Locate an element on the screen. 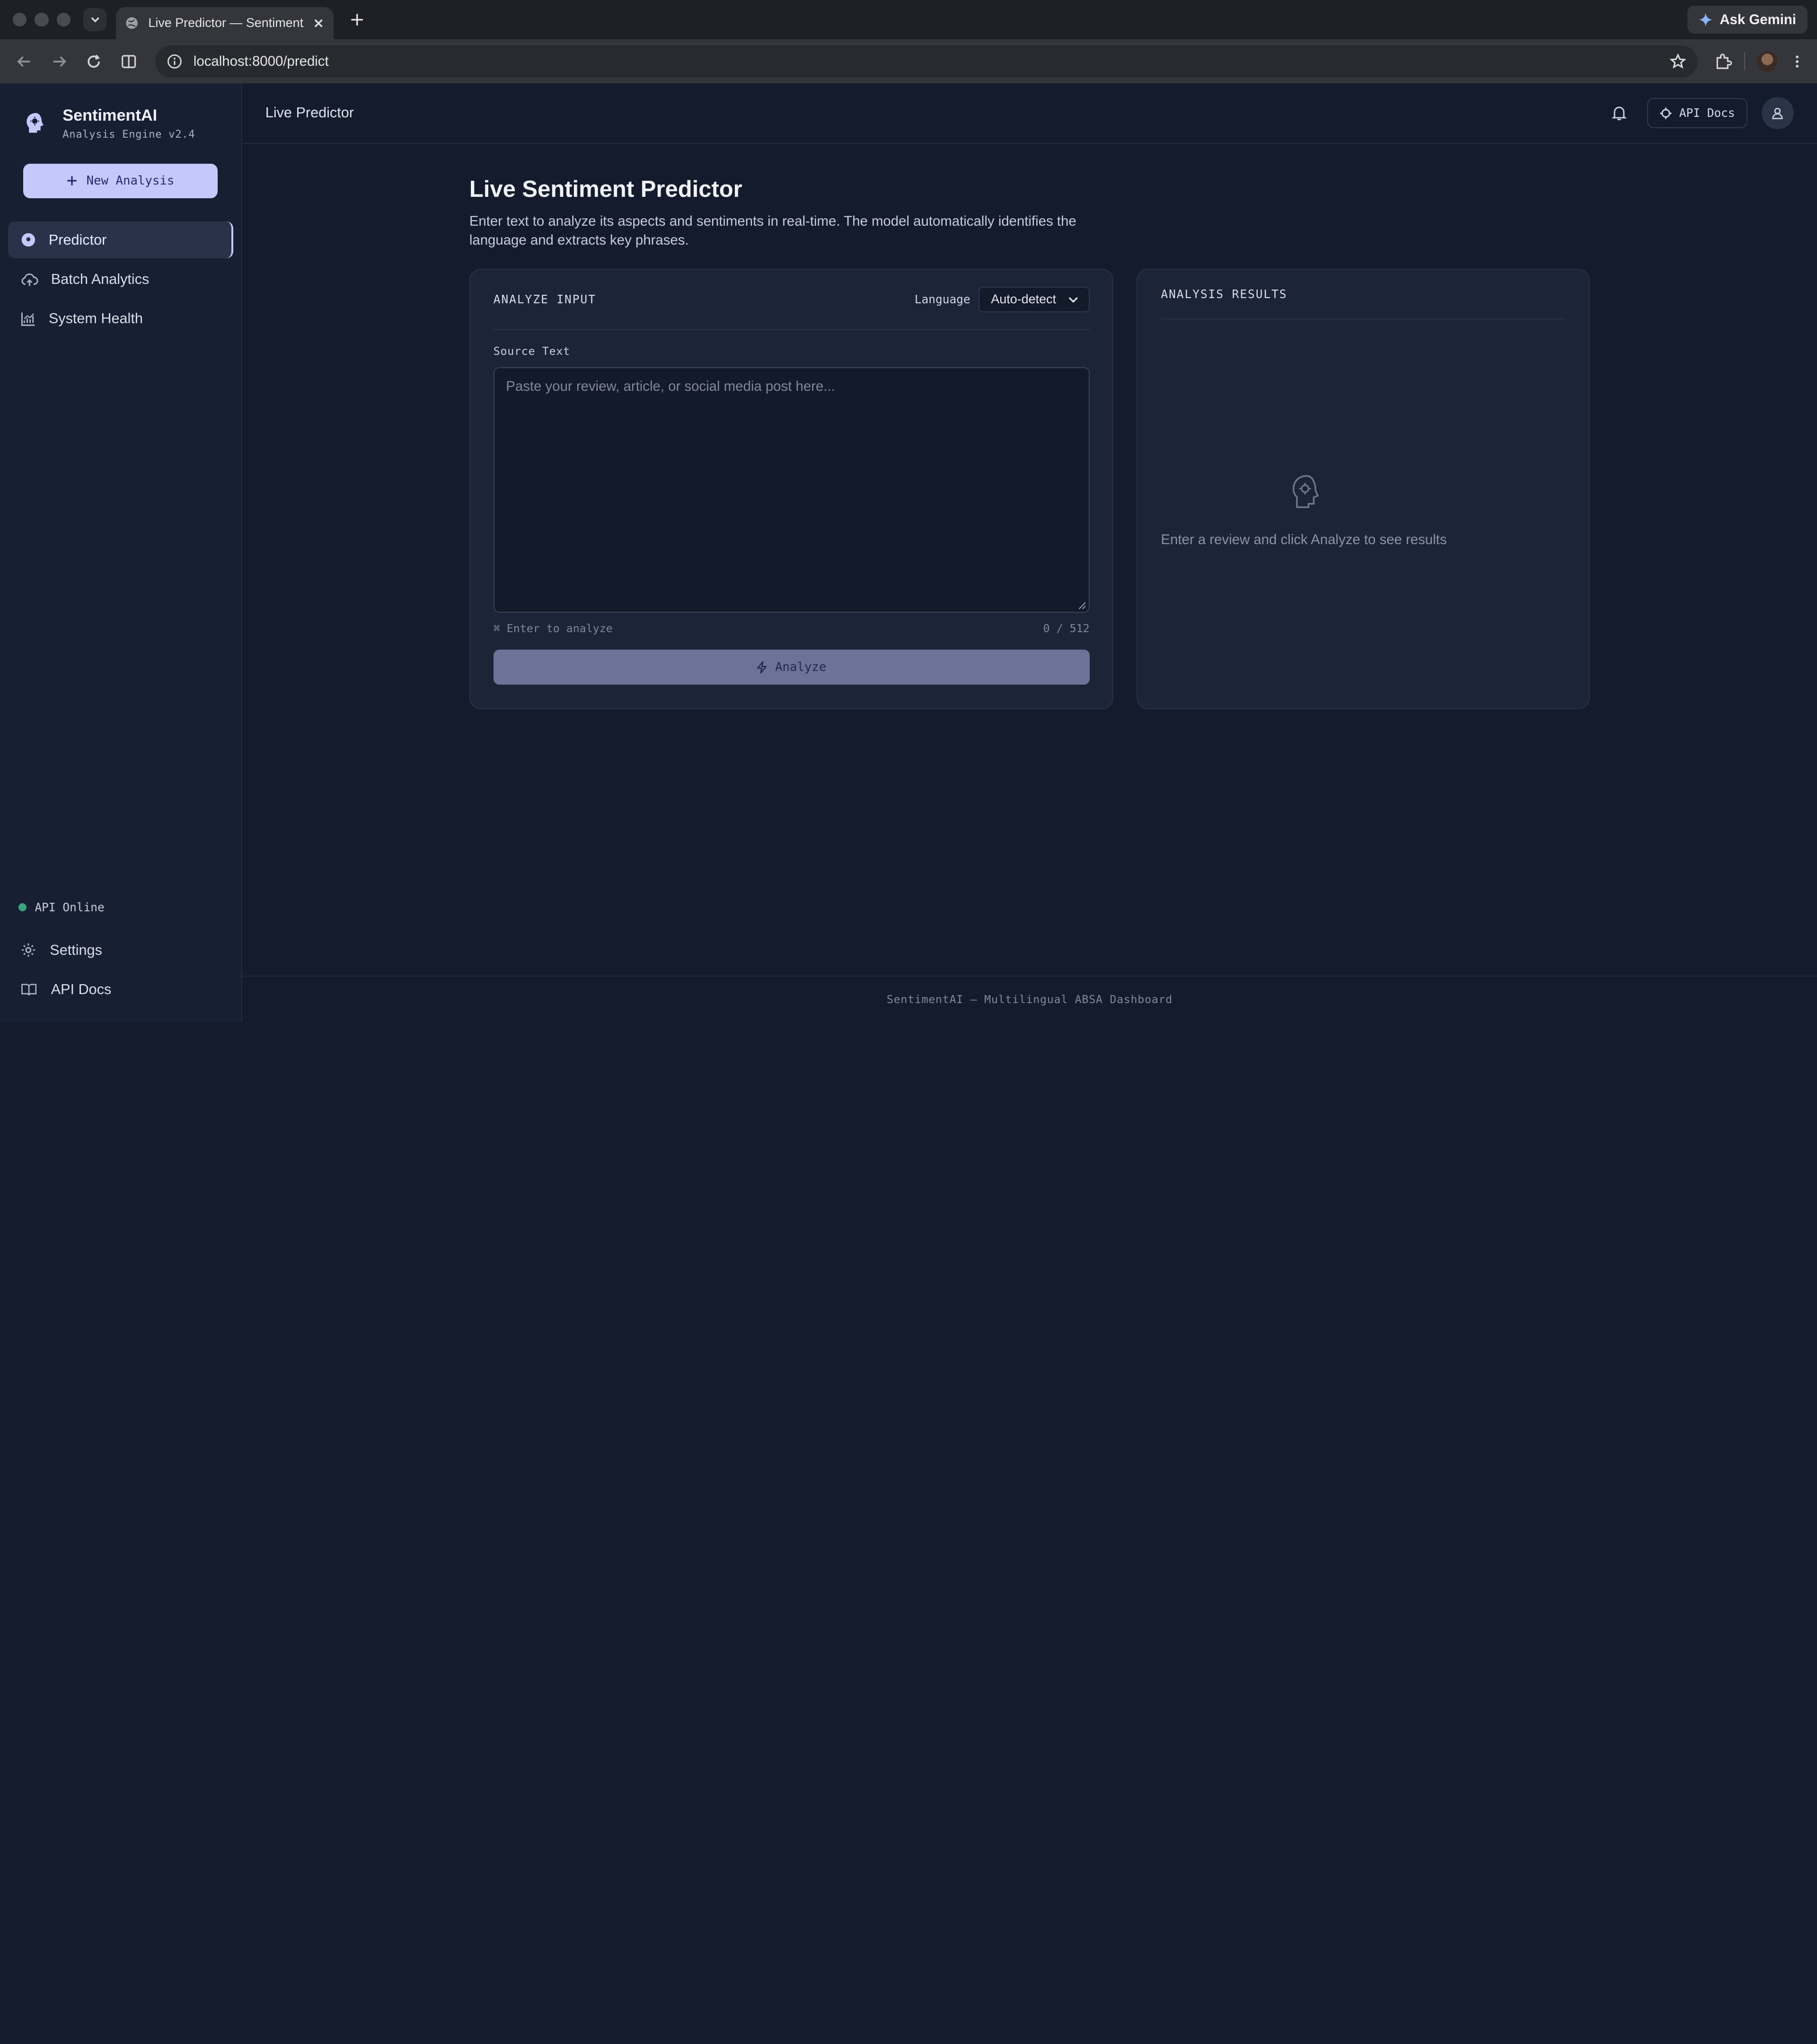 Image resolution: width=1817 pixels, height=2044 pixels. split-view-button is located at coordinates (129, 61).